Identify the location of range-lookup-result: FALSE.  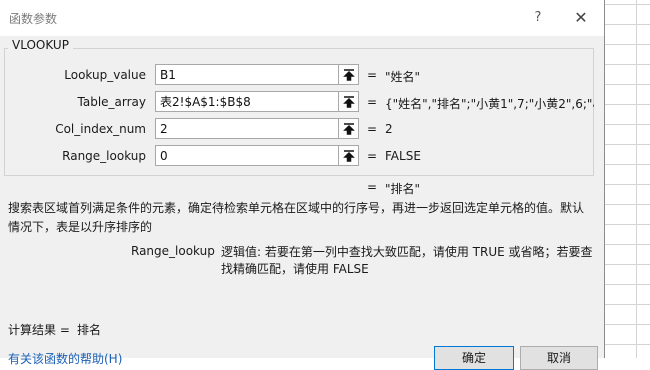
(403, 156).